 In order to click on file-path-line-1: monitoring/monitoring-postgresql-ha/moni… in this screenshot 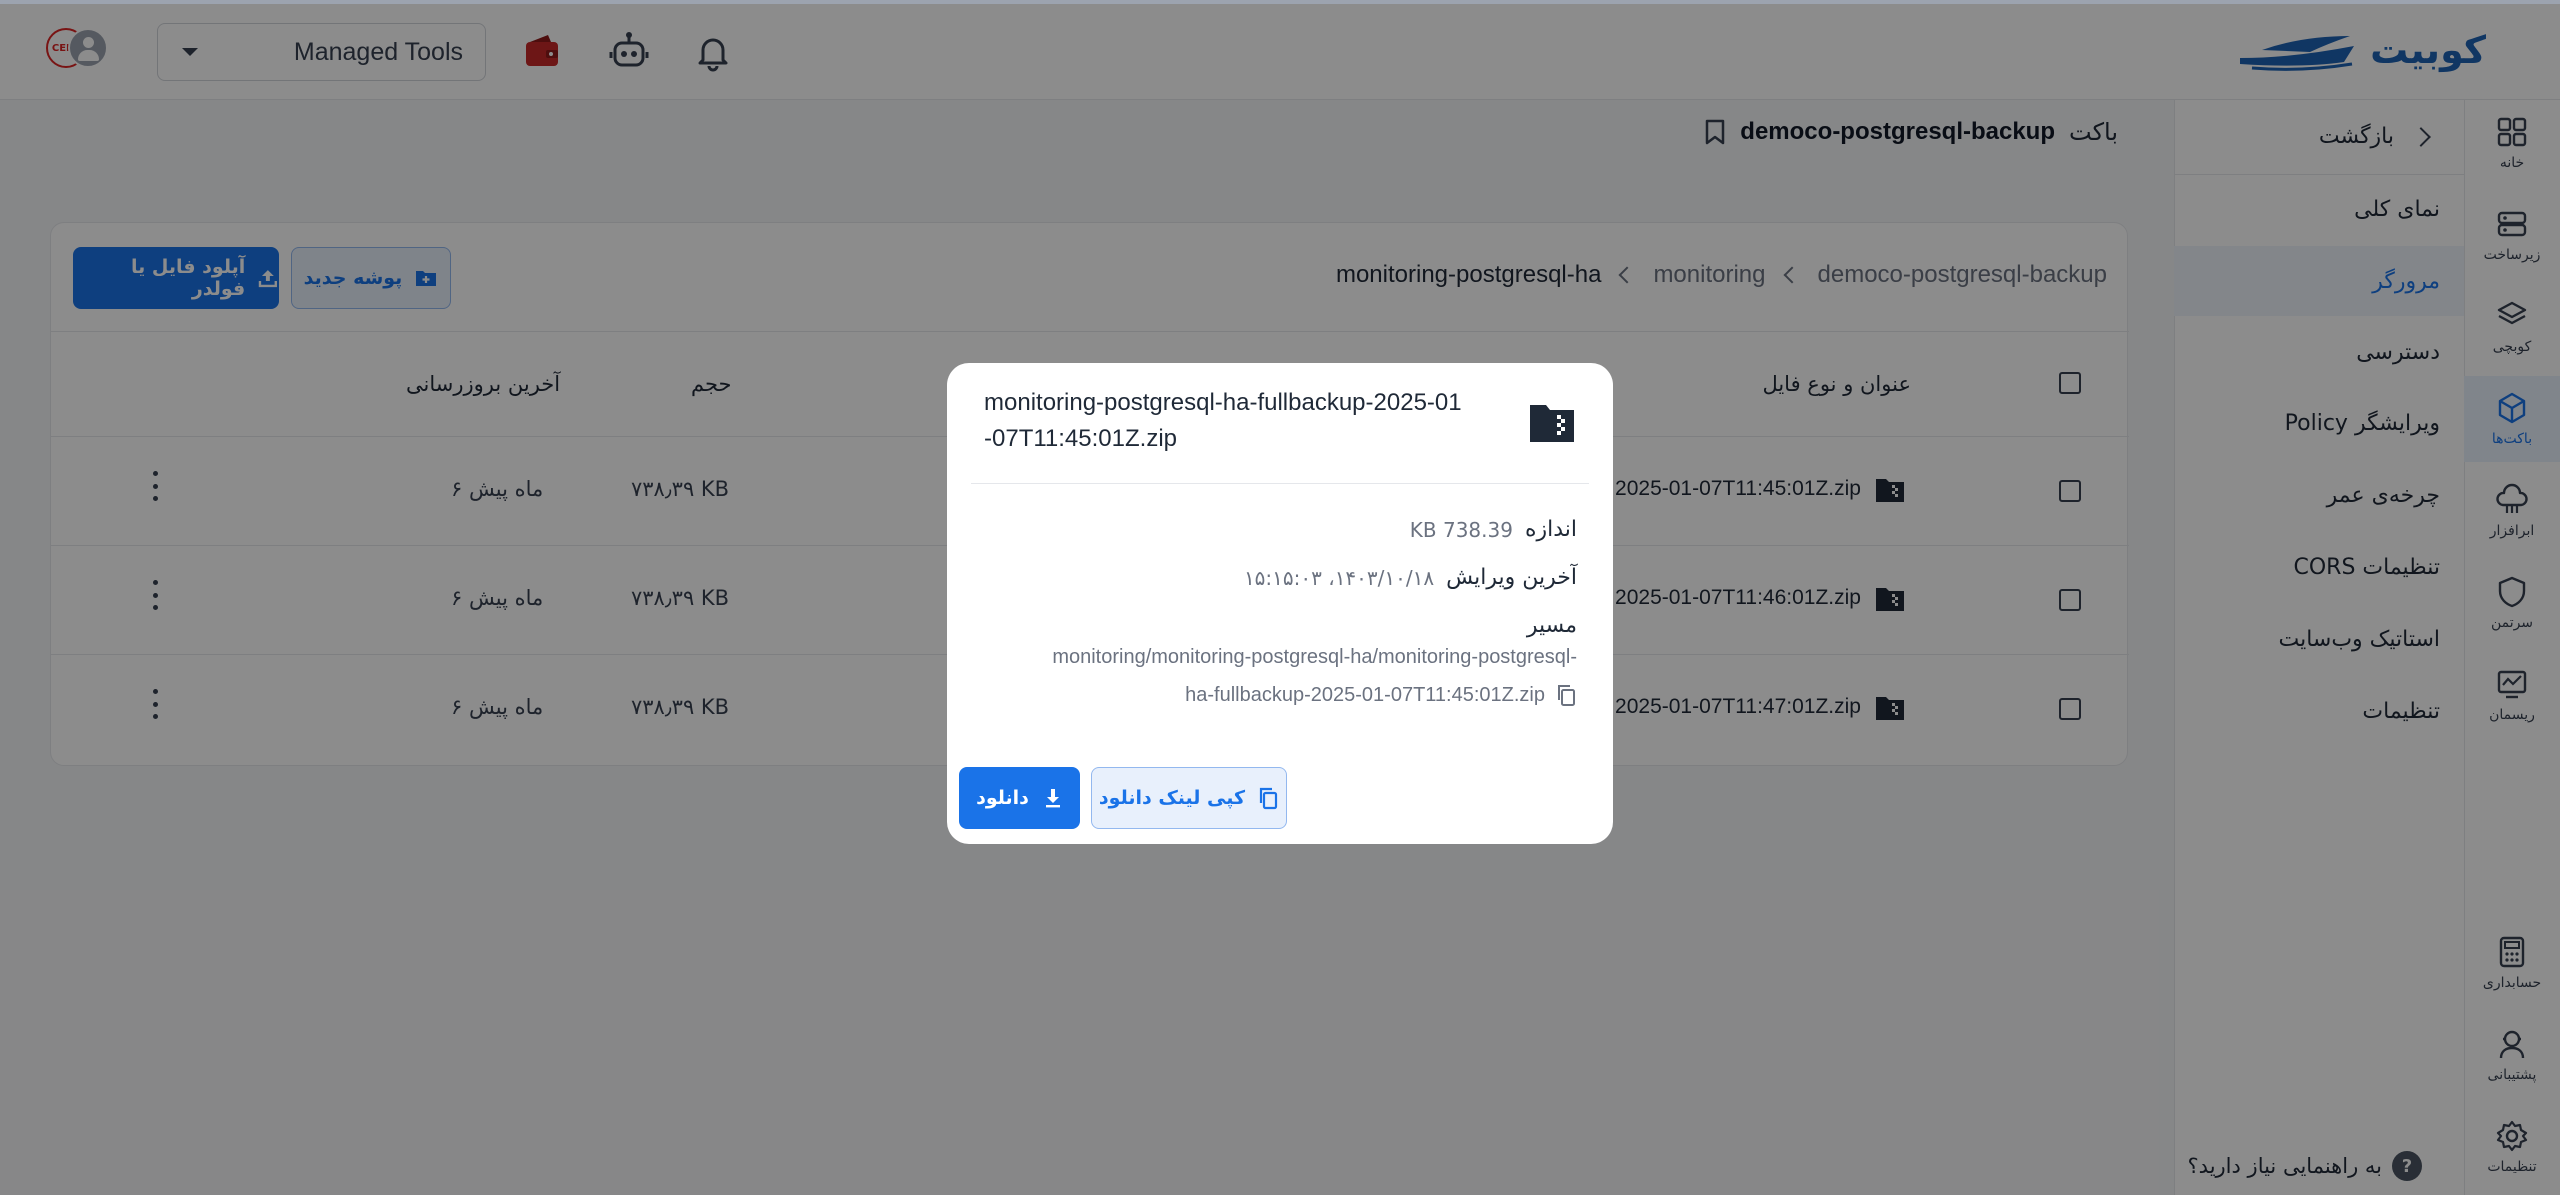, I will do `click(1314, 657)`.